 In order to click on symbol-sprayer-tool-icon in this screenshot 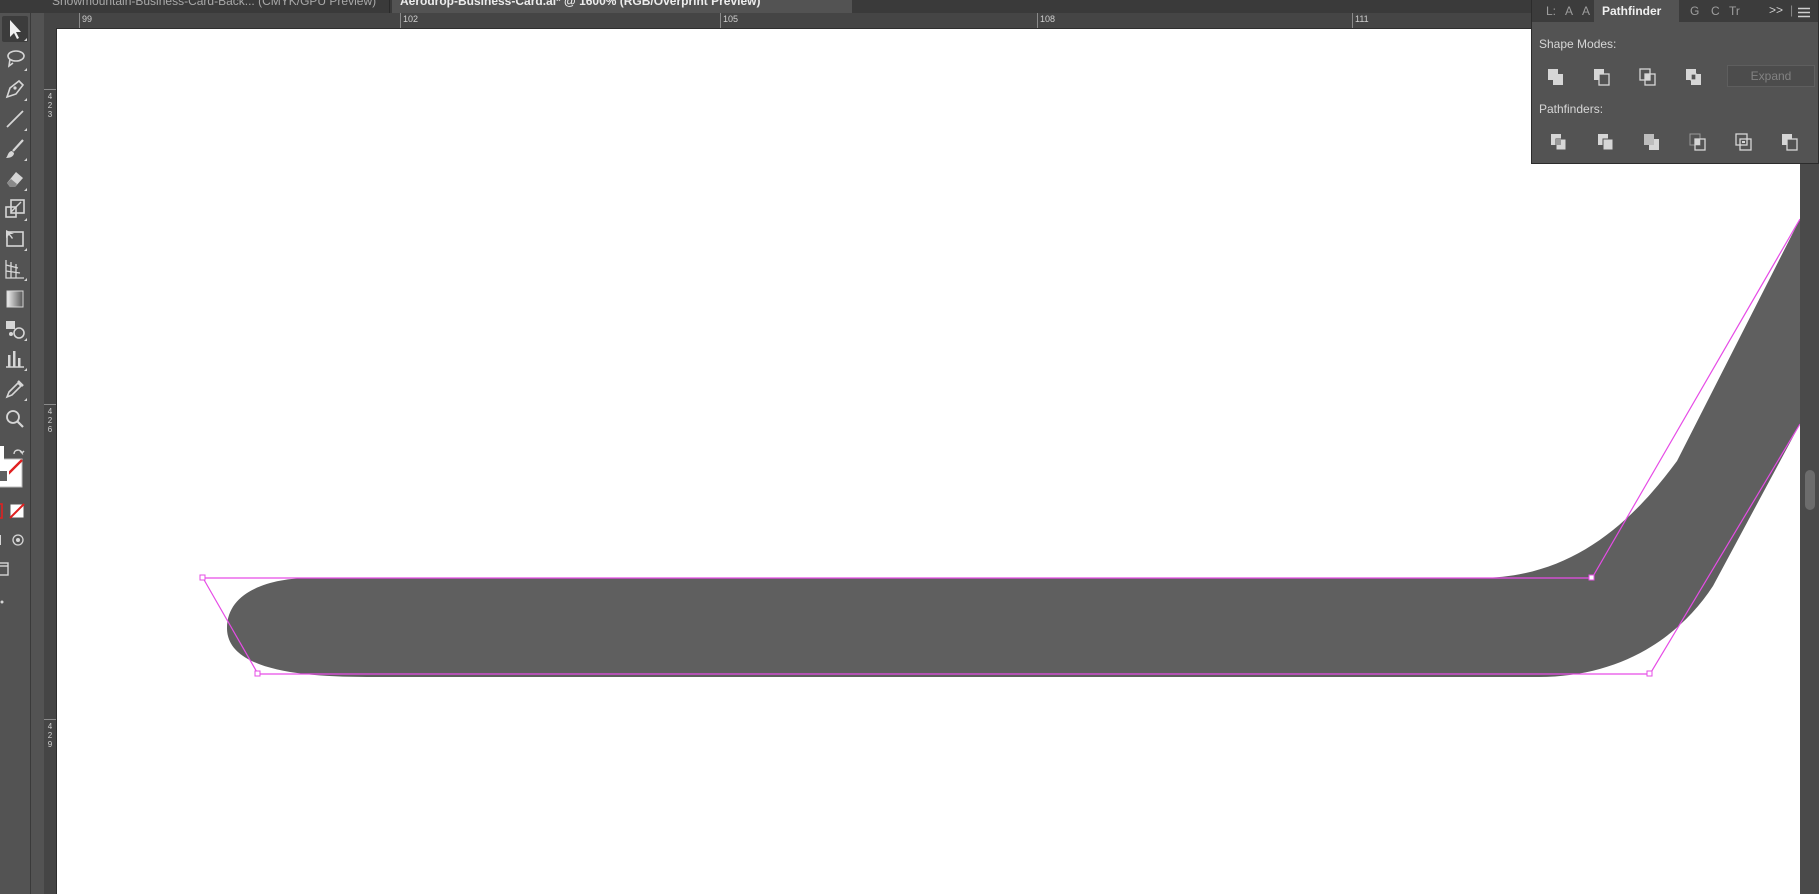, I will do `click(15, 329)`.